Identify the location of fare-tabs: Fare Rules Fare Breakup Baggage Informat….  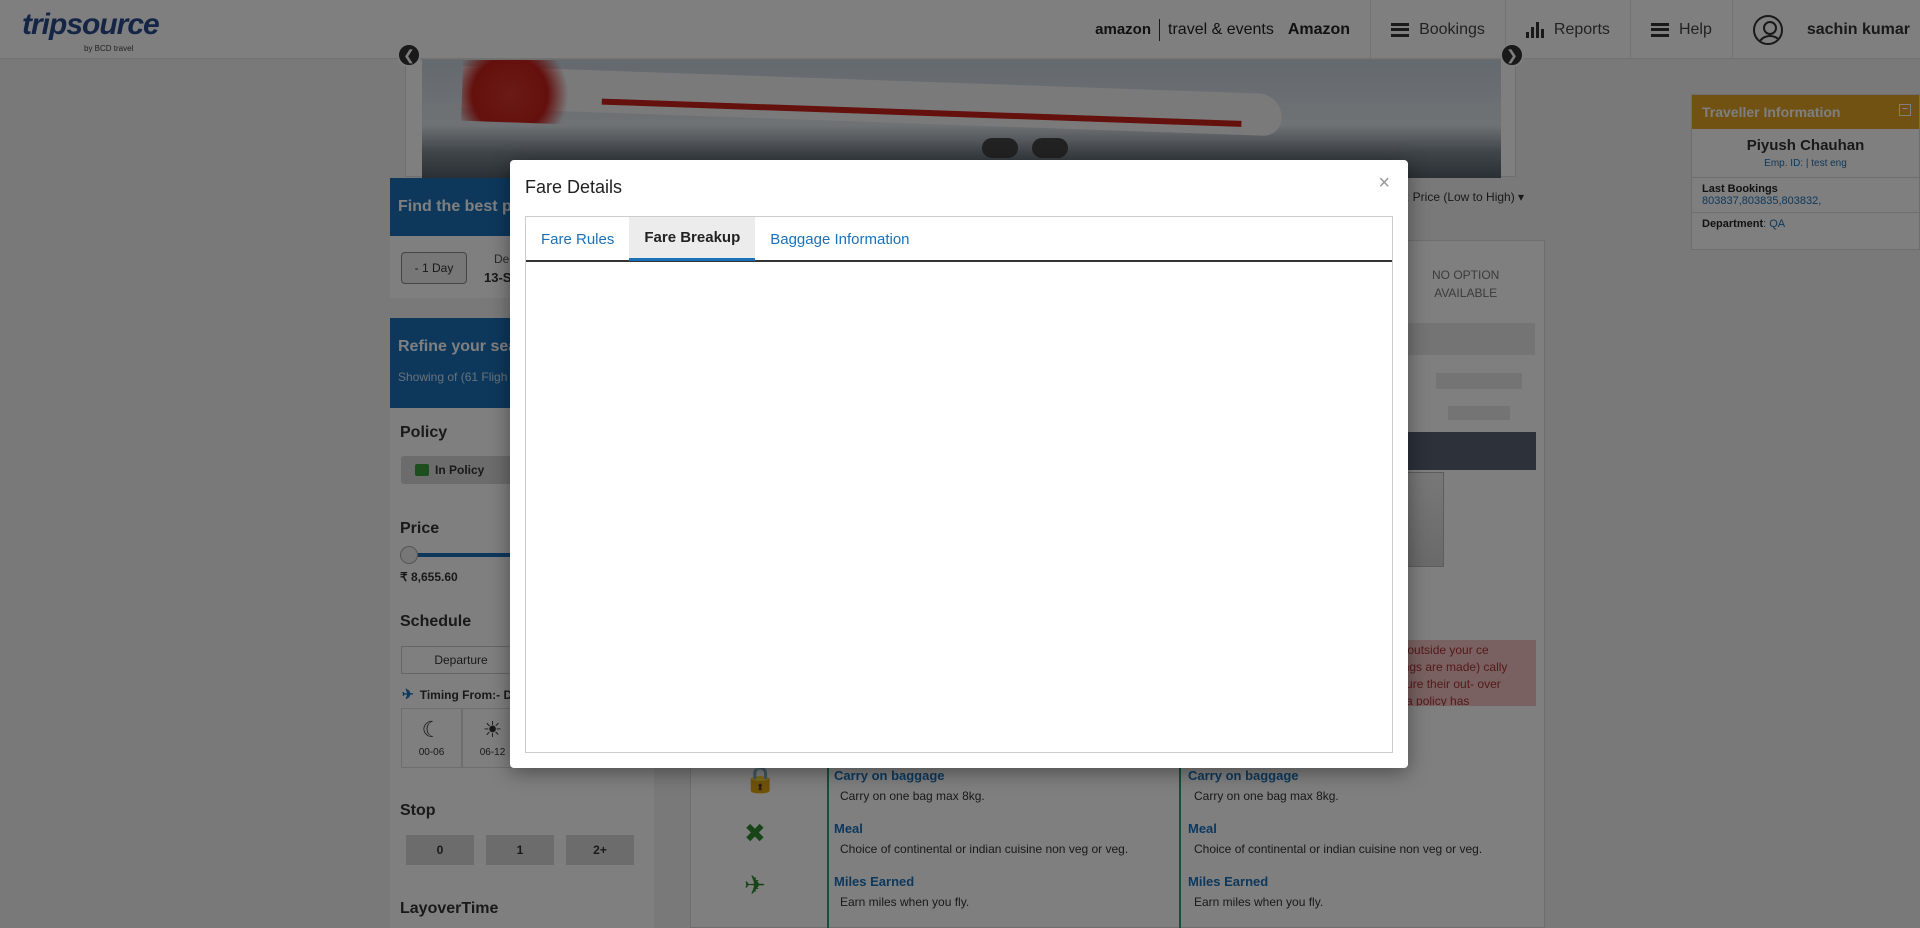
(959, 239).